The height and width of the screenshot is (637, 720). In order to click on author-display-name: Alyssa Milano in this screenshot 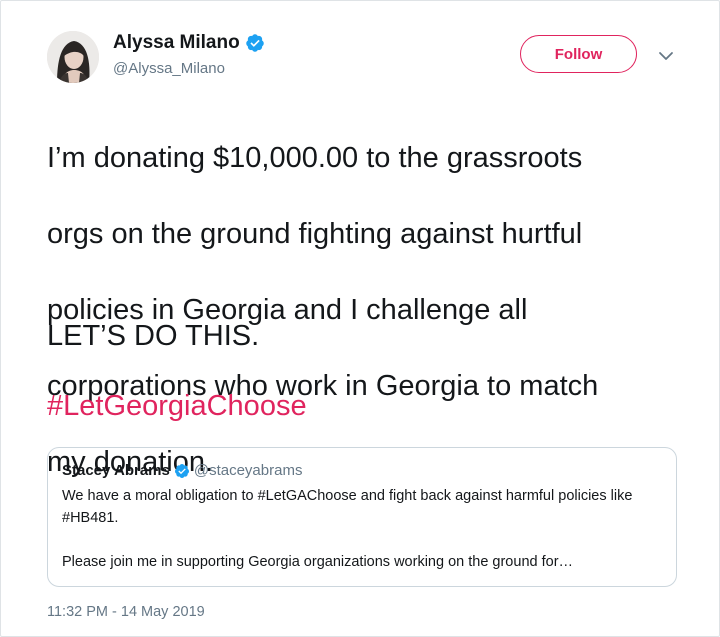, I will do `click(176, 43)`.